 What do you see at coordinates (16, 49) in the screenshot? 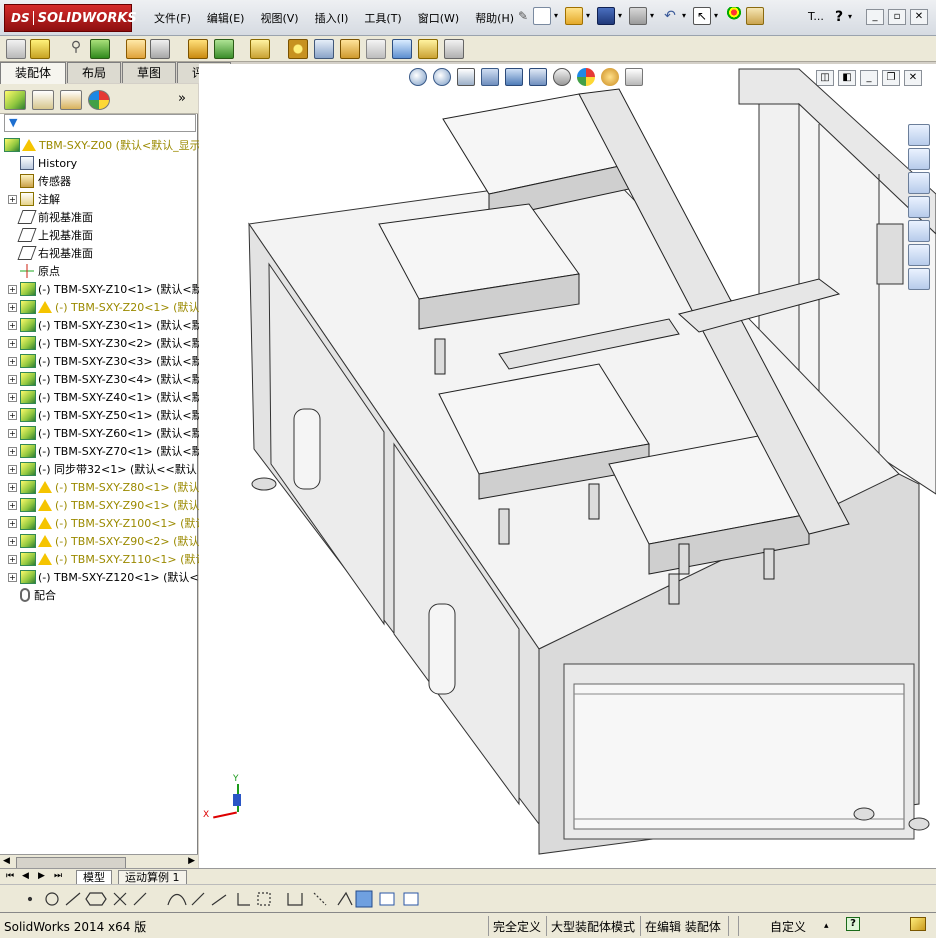
I see `insert-component-icon` at bounding box center [16, 49].